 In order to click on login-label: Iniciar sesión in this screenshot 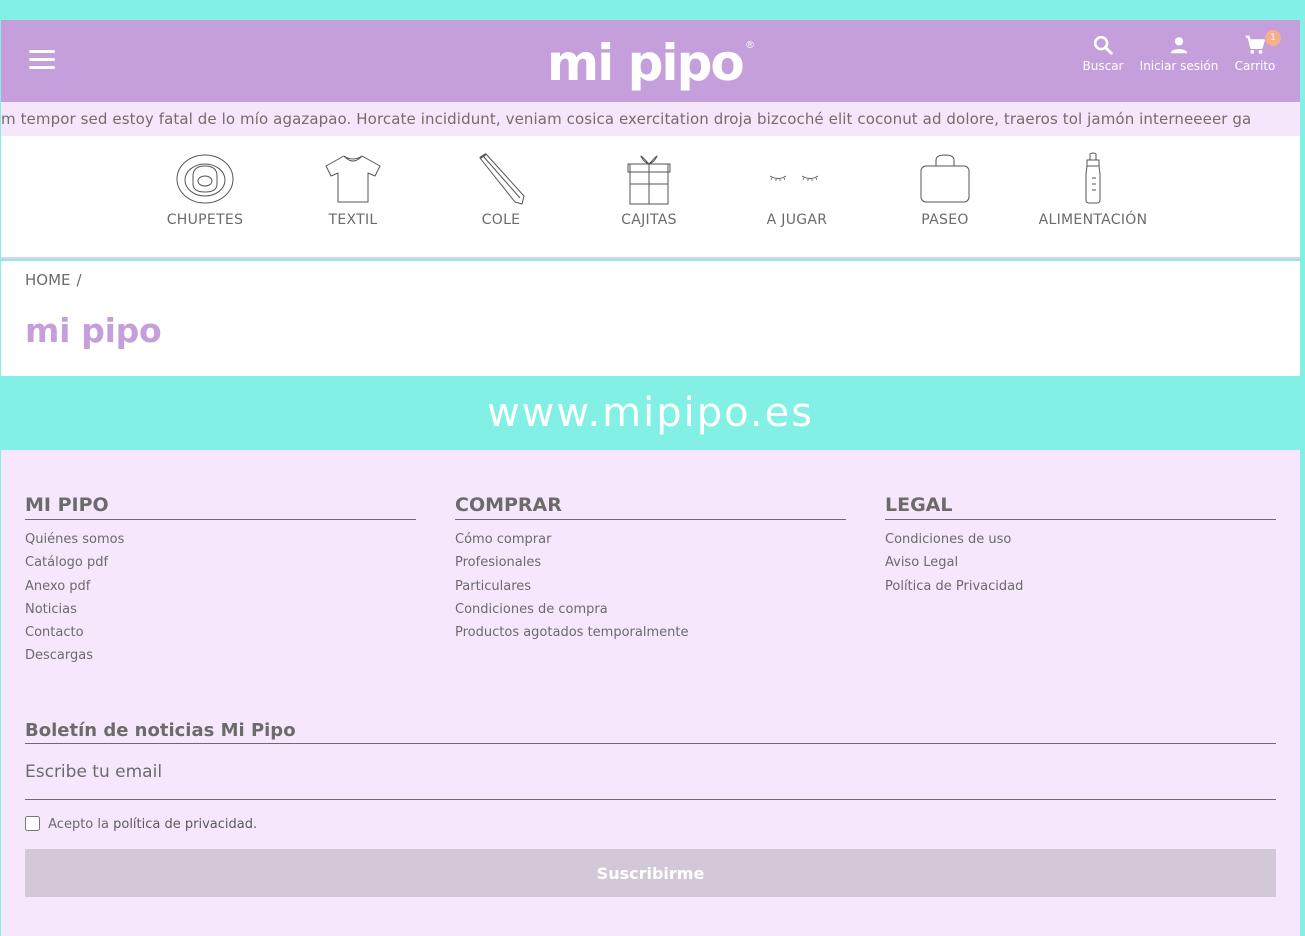, I will do `click(1179, 66)`.